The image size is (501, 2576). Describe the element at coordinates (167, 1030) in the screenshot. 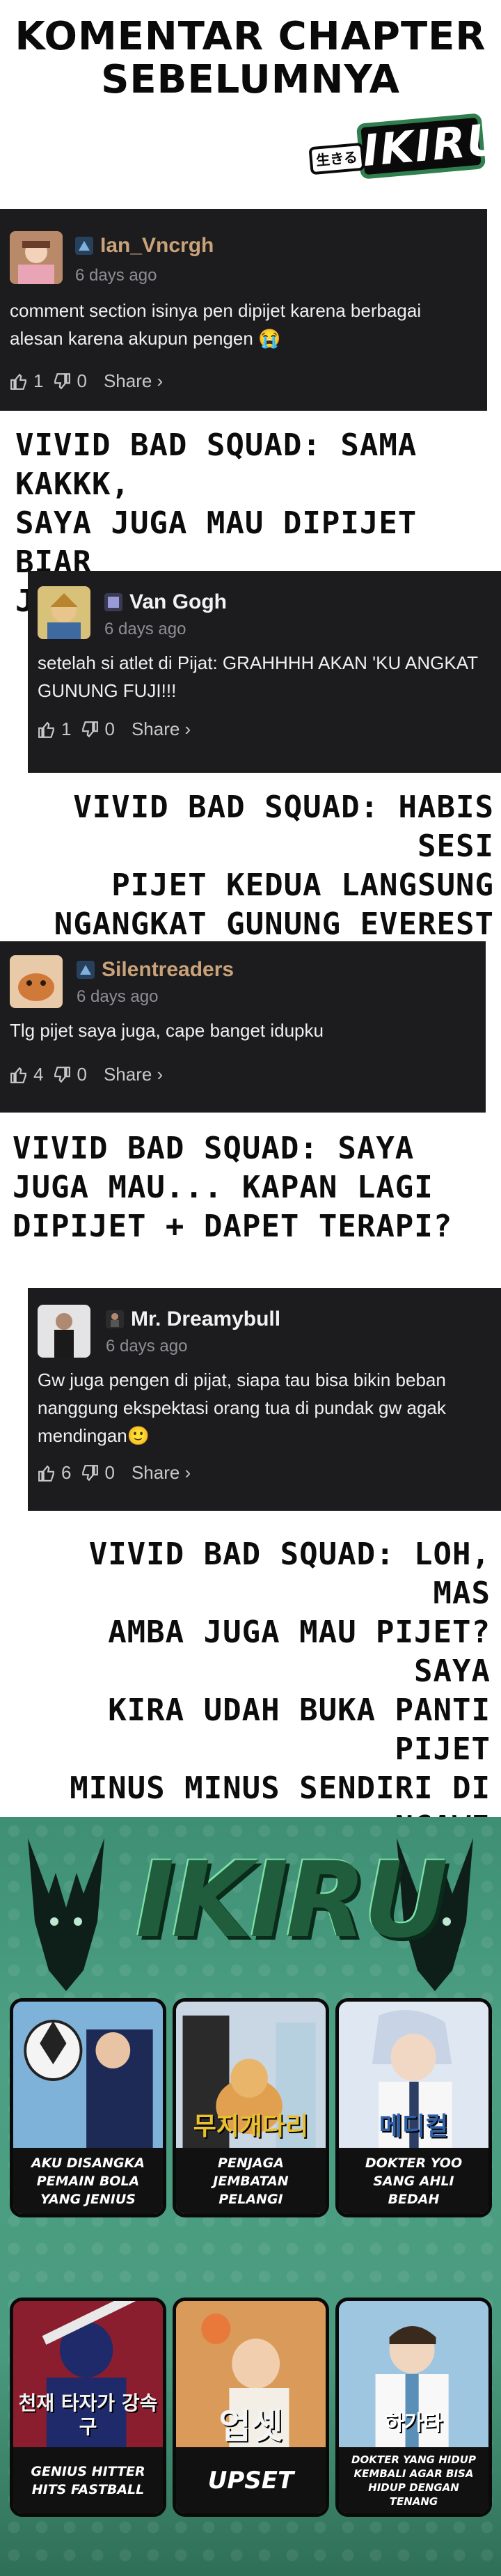

I see `comment-text: Tlg pijet saya juga, cape banget idupku` at that location.